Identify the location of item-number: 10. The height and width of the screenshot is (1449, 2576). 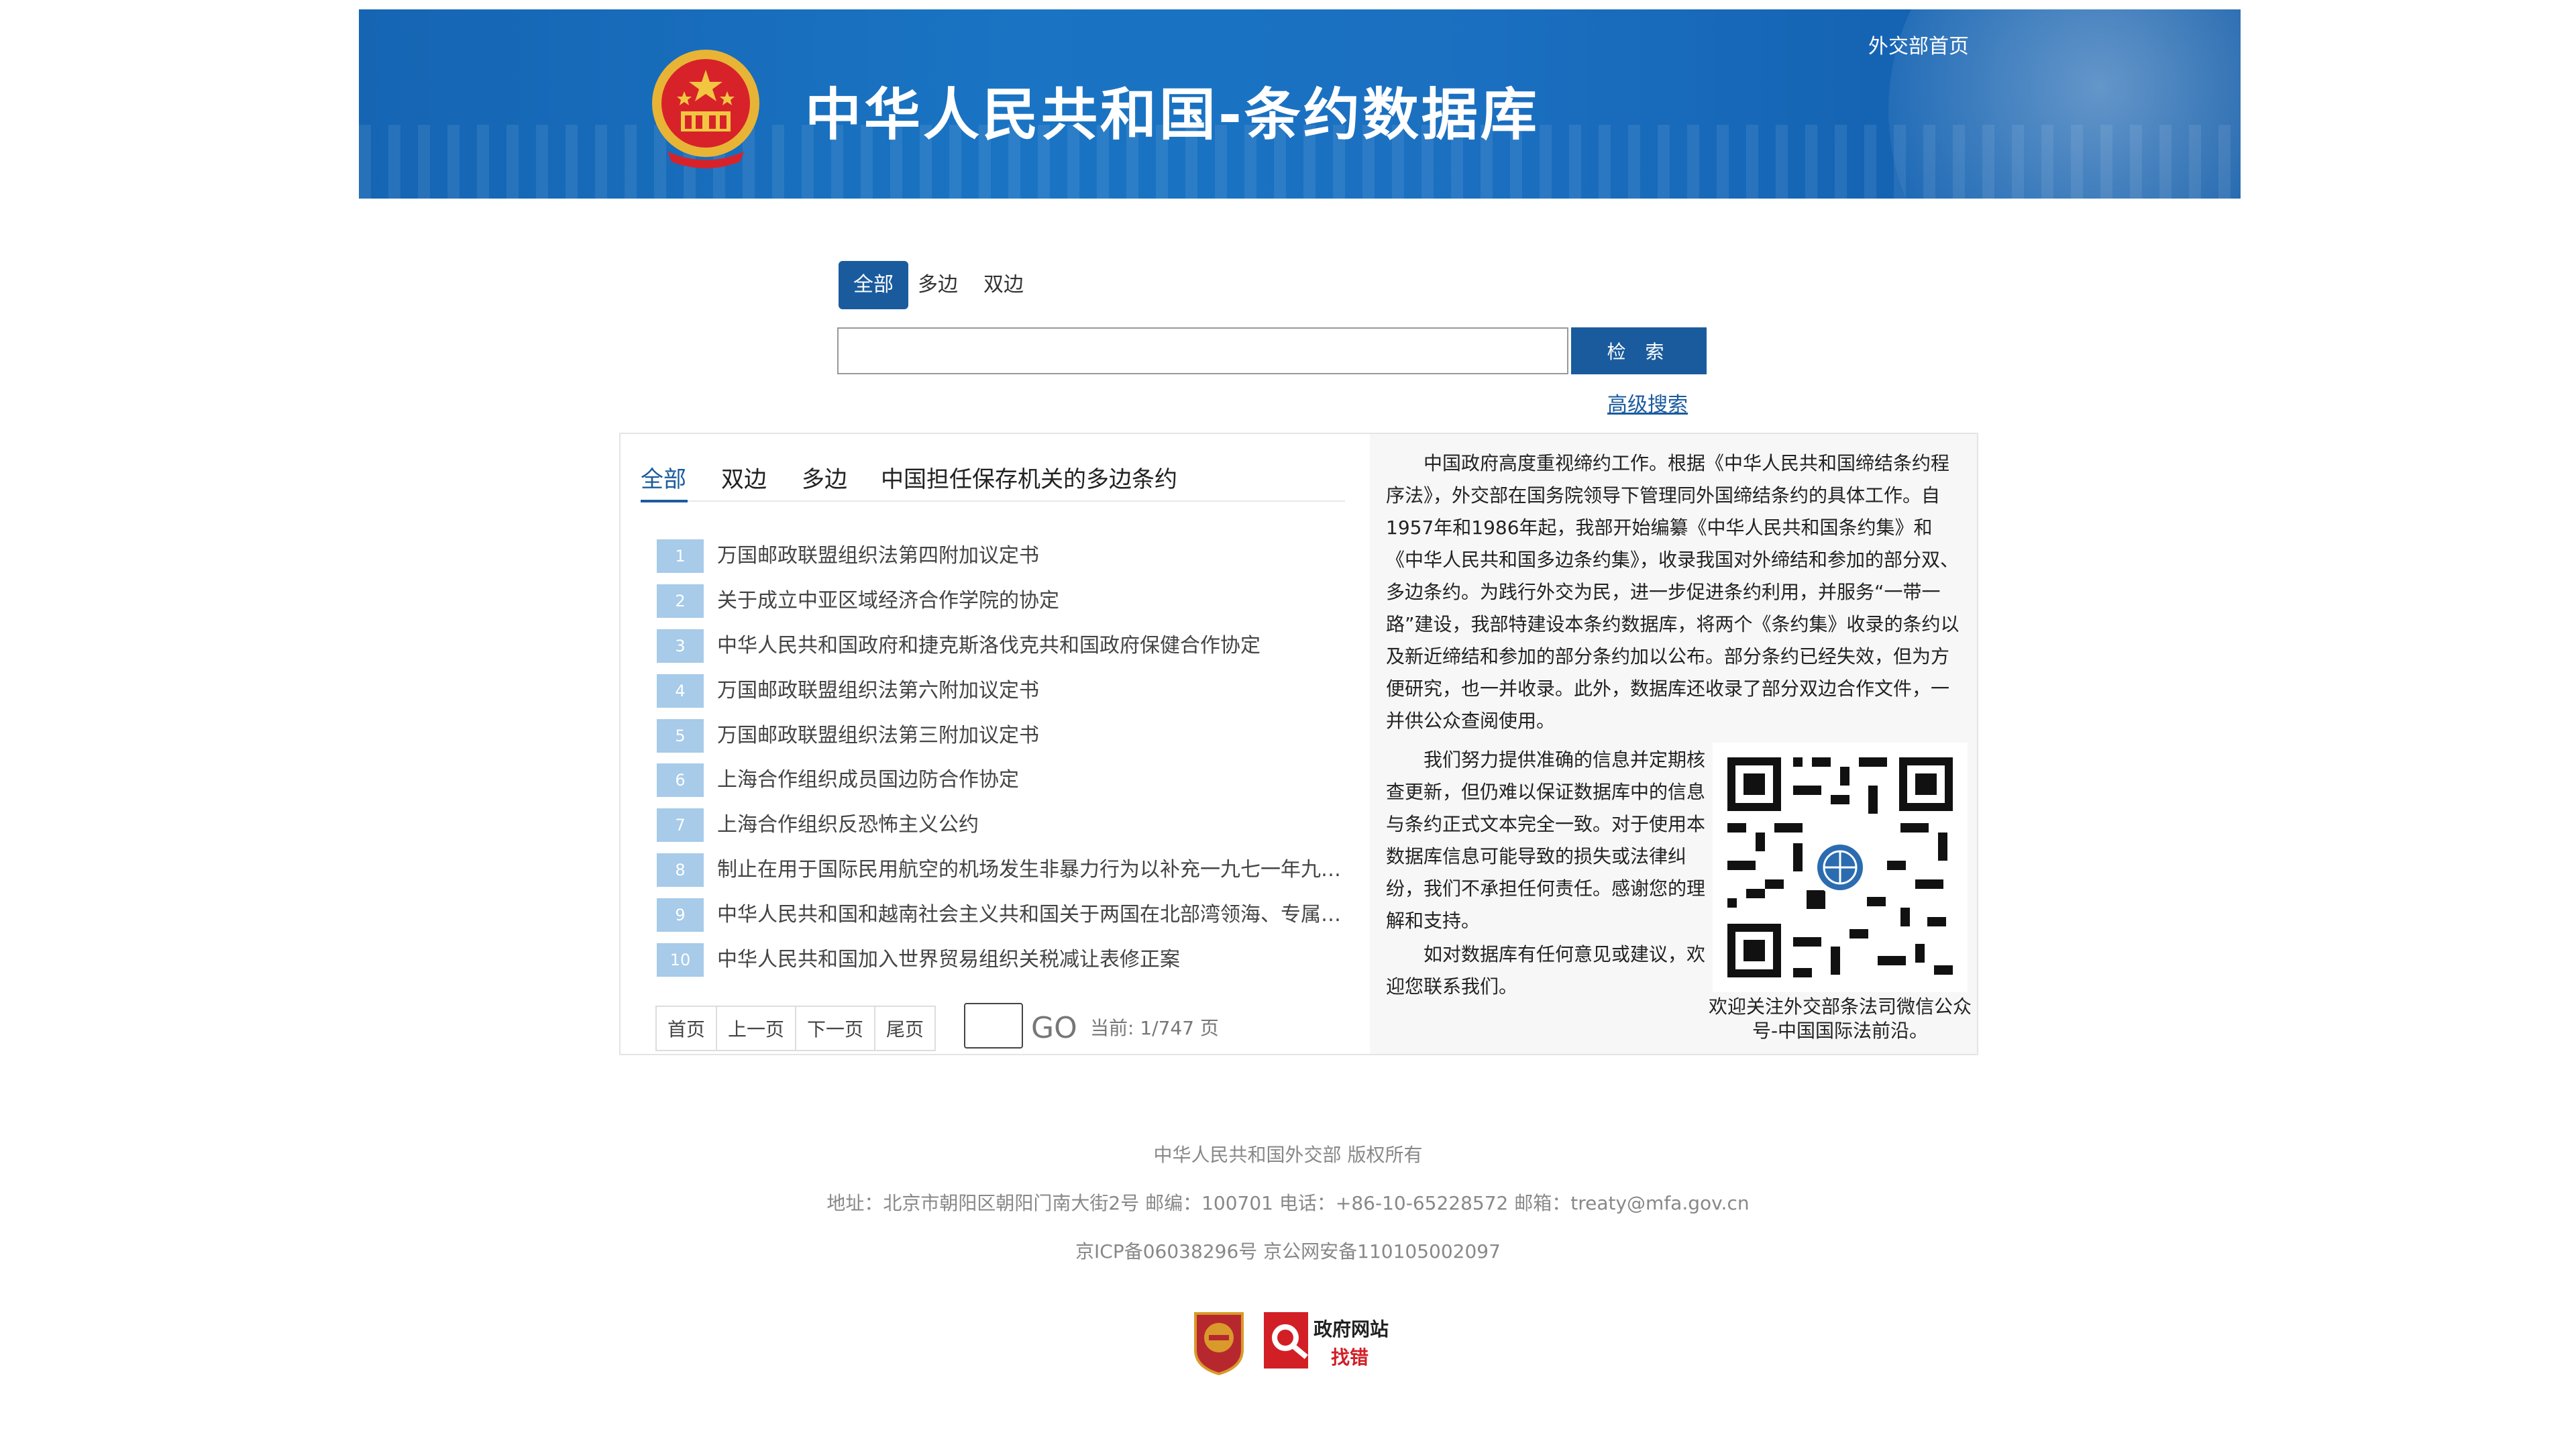
(680, 960).